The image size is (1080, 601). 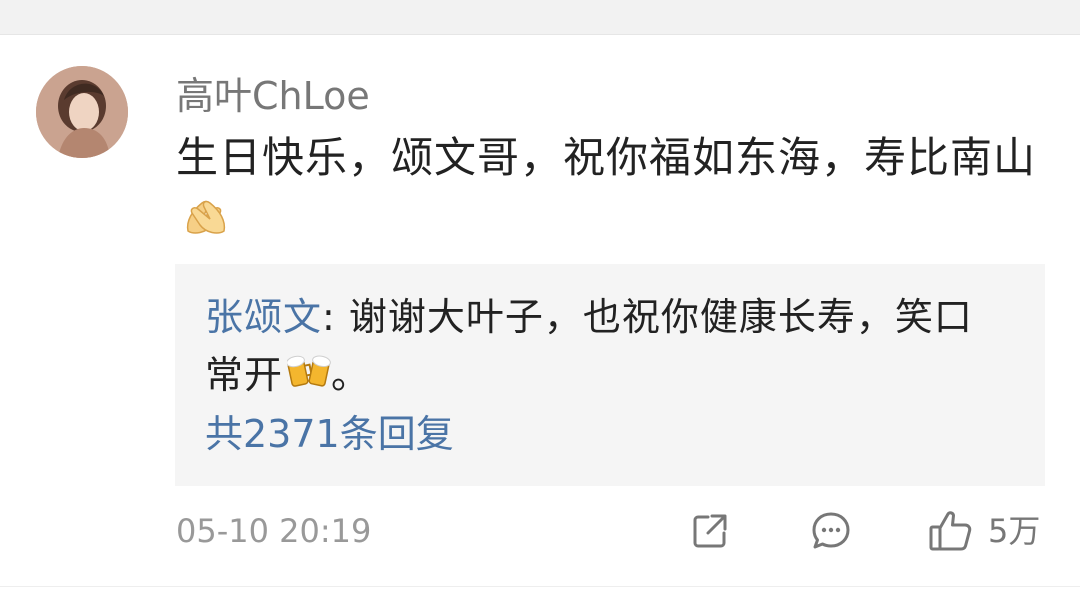 I want to click on like-count: 5万, so click(x=1014, y=531).